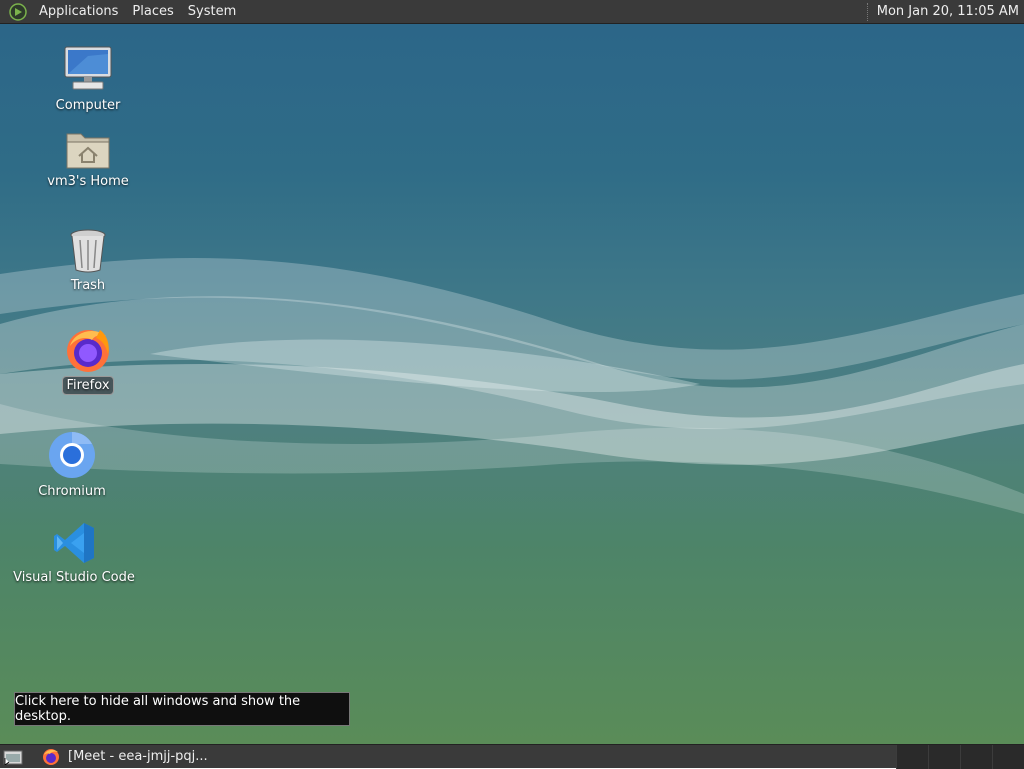 Image resolution: width=1024 pixels, height=769 pixels. I want to click on desktop-icon-trash: Trash, so click(88, 261).